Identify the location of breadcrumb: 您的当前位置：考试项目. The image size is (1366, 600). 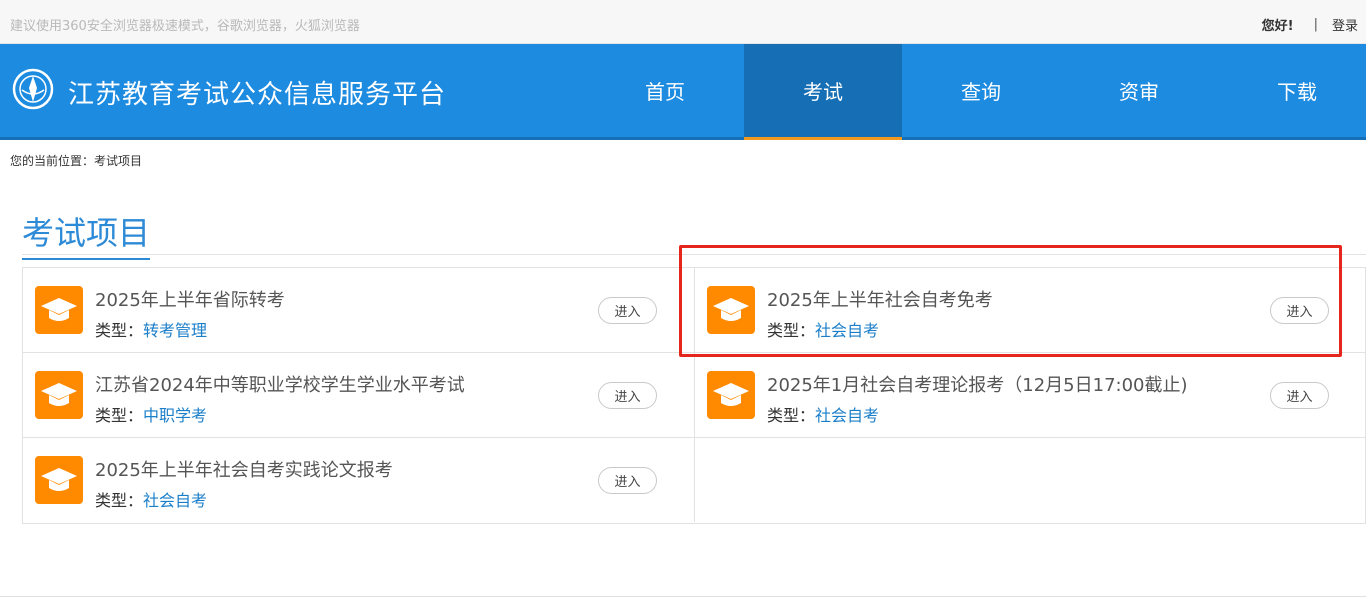
(76, 161).